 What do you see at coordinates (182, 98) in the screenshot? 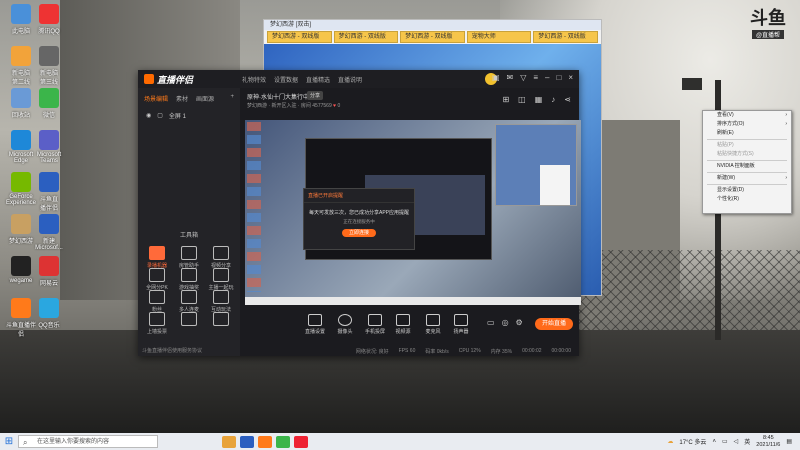
I see `tab-assets: 素材` at bounding box center [182, 98].